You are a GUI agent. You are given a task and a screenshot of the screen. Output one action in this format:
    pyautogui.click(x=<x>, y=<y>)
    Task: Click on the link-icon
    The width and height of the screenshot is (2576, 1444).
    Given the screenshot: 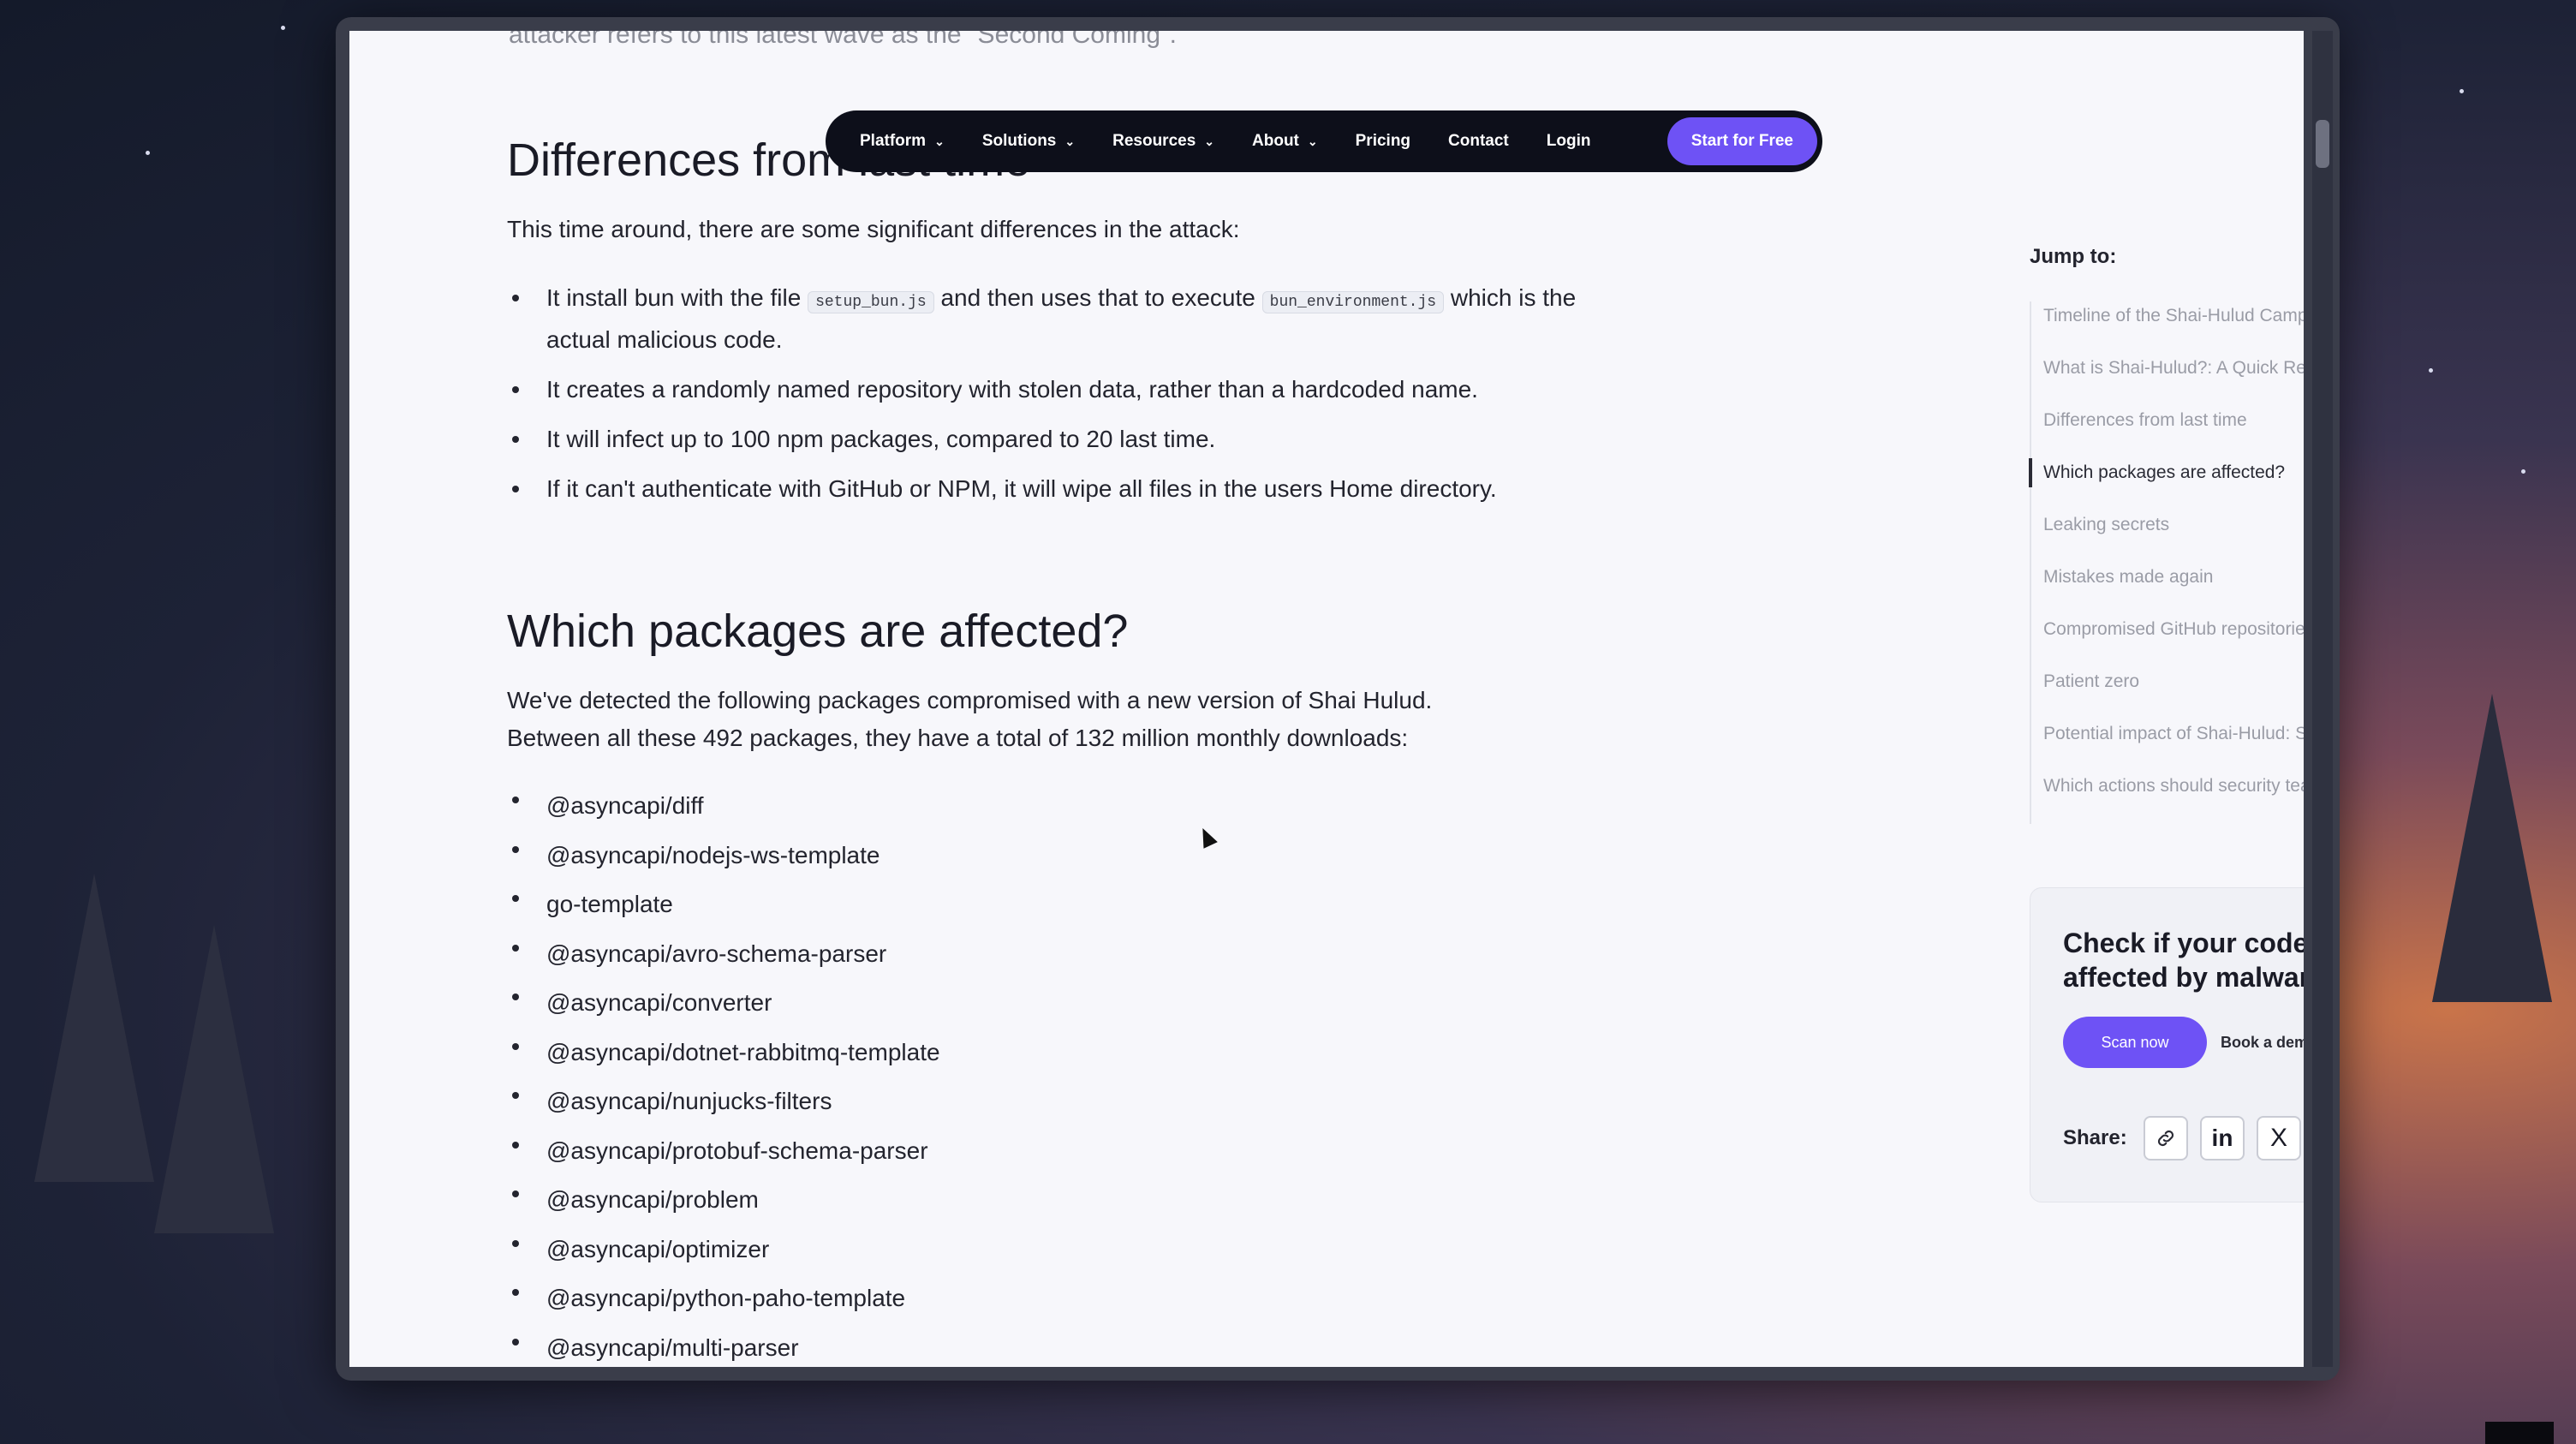 What is the action you would take?
    pyautogui.click(x=2165, y=1139)
    